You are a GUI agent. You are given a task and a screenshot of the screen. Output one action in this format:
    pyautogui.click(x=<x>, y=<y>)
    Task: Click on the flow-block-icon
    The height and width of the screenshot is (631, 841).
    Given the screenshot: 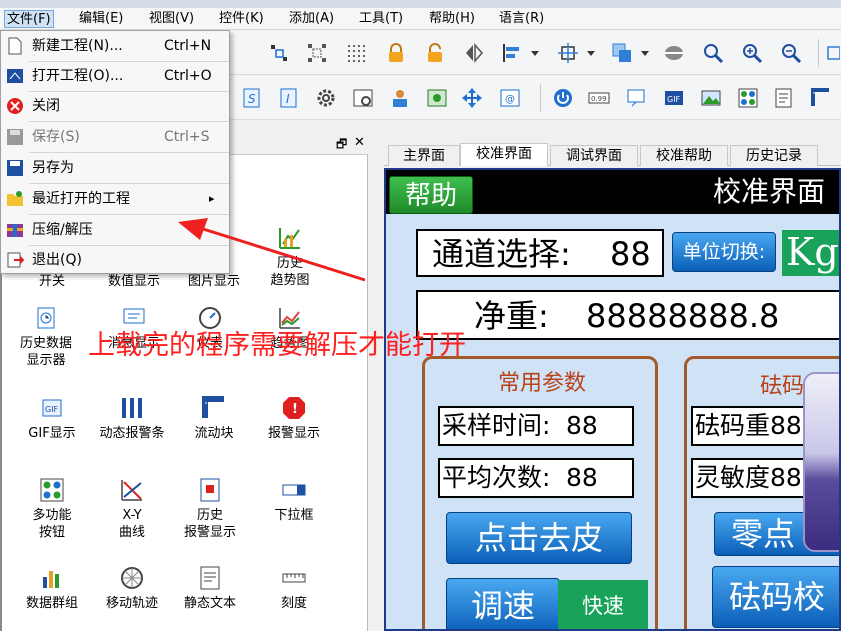 What is the action you would take?
    pyautogui.click(x=213, y=407)
    